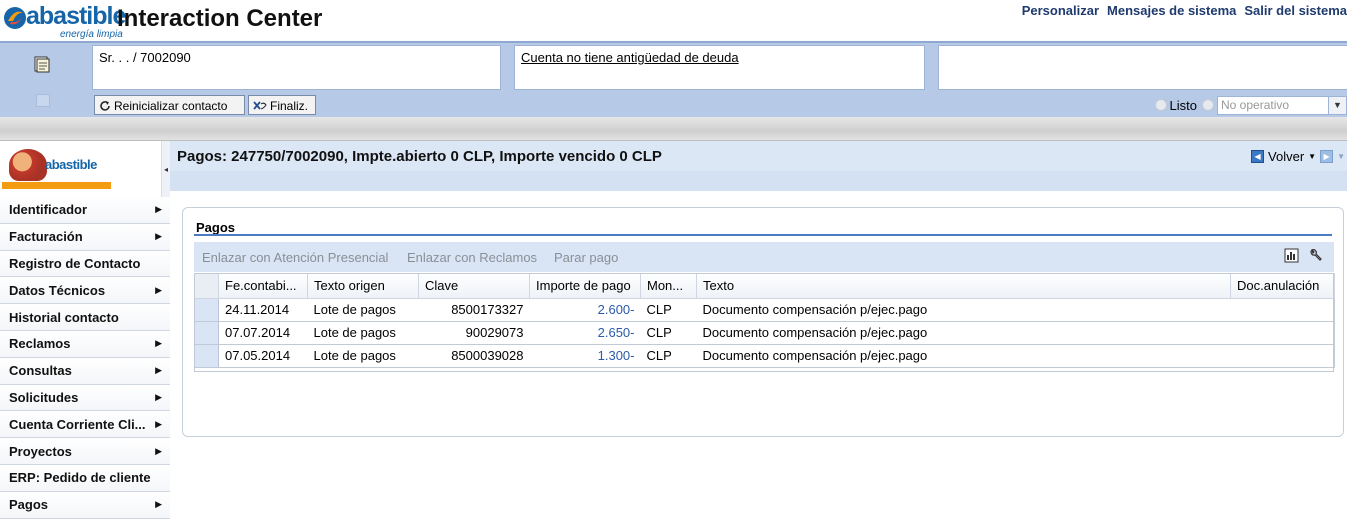  What do you see at coordinates (474, 356) in the screenshot?
I see `cell-key: 8500039028` at bounding box center [474, 356].